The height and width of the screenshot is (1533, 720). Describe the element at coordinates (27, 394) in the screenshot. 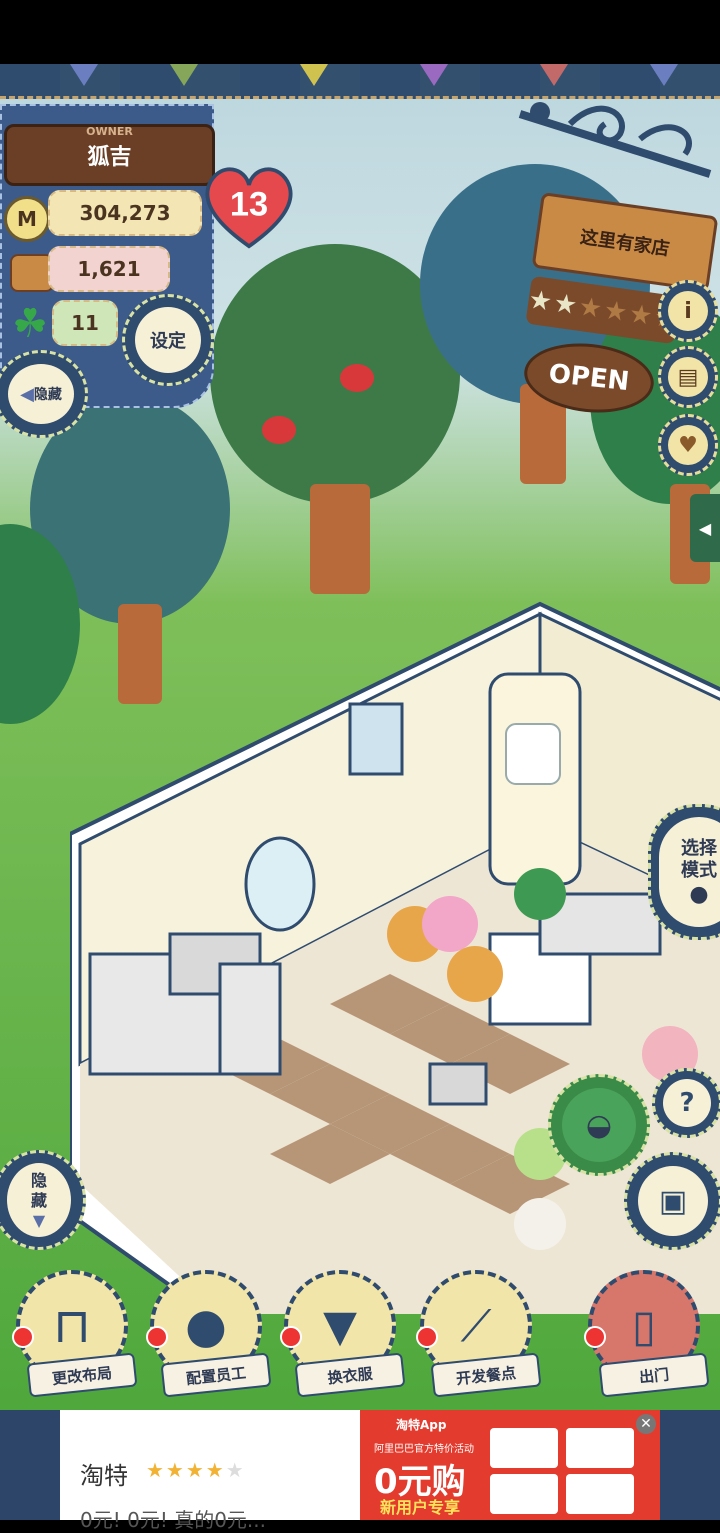

I see `arrow-left-icon: ◀` at that location.